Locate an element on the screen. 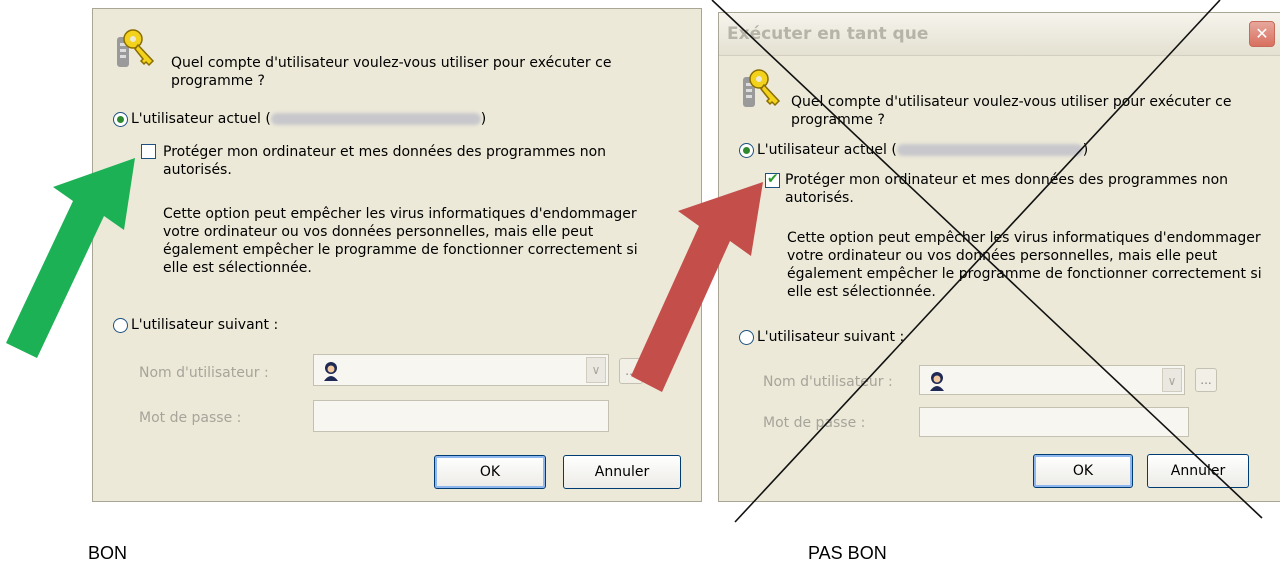  caption-bad: PAS BON is located at coordinates (847, 553).